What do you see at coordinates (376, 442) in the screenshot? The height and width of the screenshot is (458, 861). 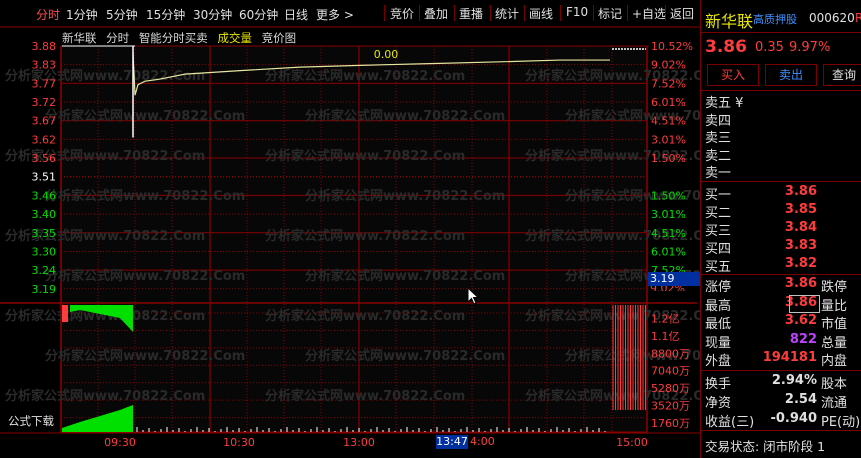 I see `time-axis-labels: 09:30 10:30 13:00 15:00` at bounding box center [376, 442].